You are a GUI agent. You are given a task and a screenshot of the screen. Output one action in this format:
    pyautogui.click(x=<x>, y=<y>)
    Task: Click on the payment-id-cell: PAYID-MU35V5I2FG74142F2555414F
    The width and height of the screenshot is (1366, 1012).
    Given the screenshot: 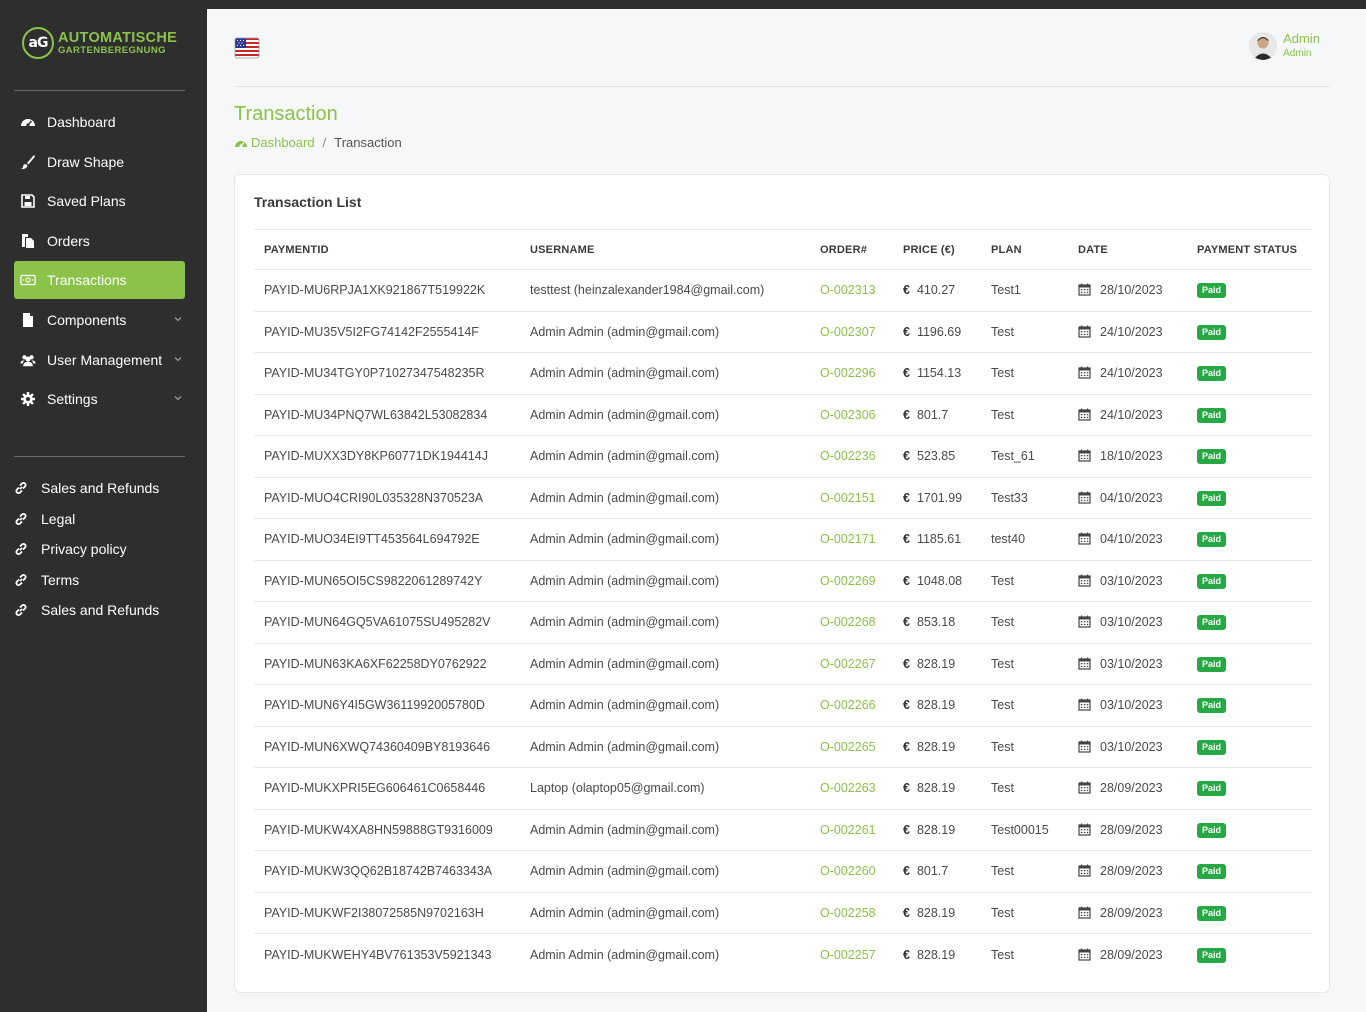 What is the action you would take?
    pyautogui.click(x=387, y=332)
    